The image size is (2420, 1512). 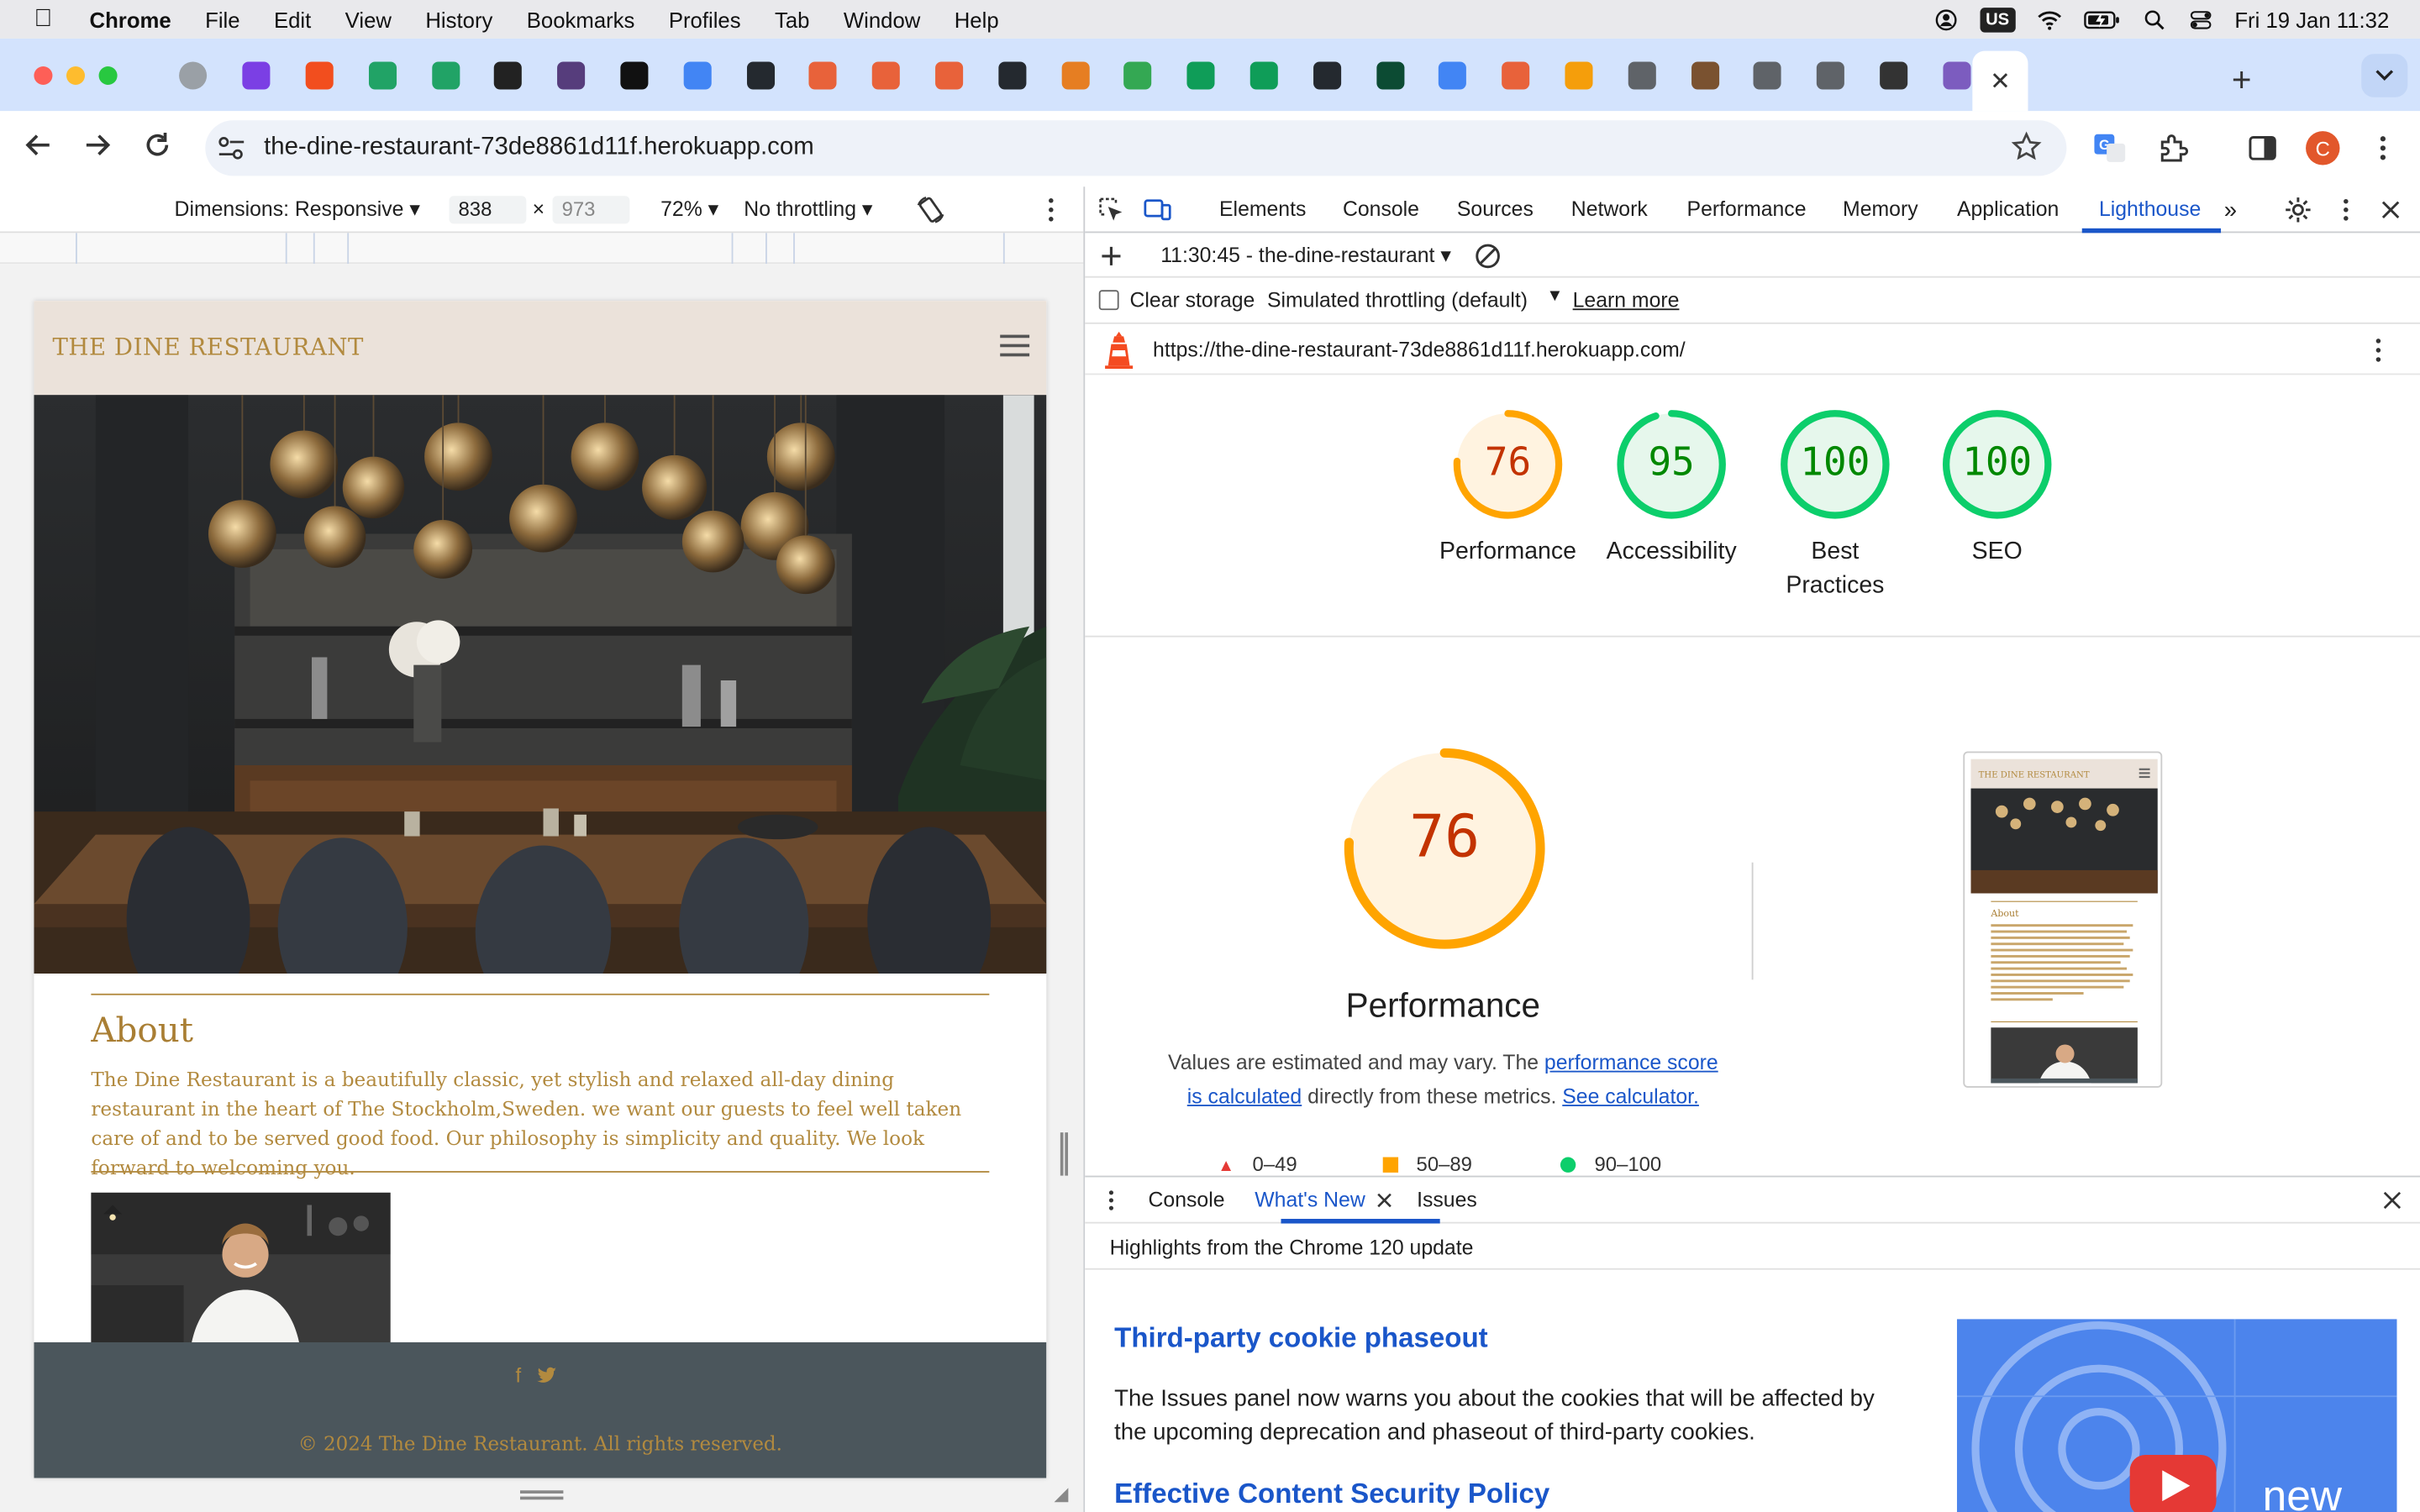 What do you see at coordinates (1626, 300) in the screenshot?
I see `learn-more-link: Learn more` at bounding box center [1626, 300].